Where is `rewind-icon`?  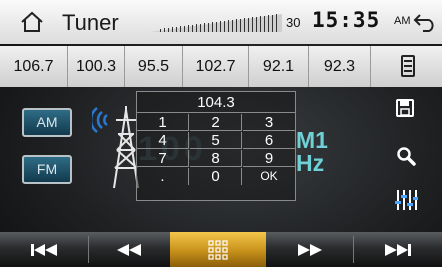
rewind-icon is located at coordinates (129, 249).